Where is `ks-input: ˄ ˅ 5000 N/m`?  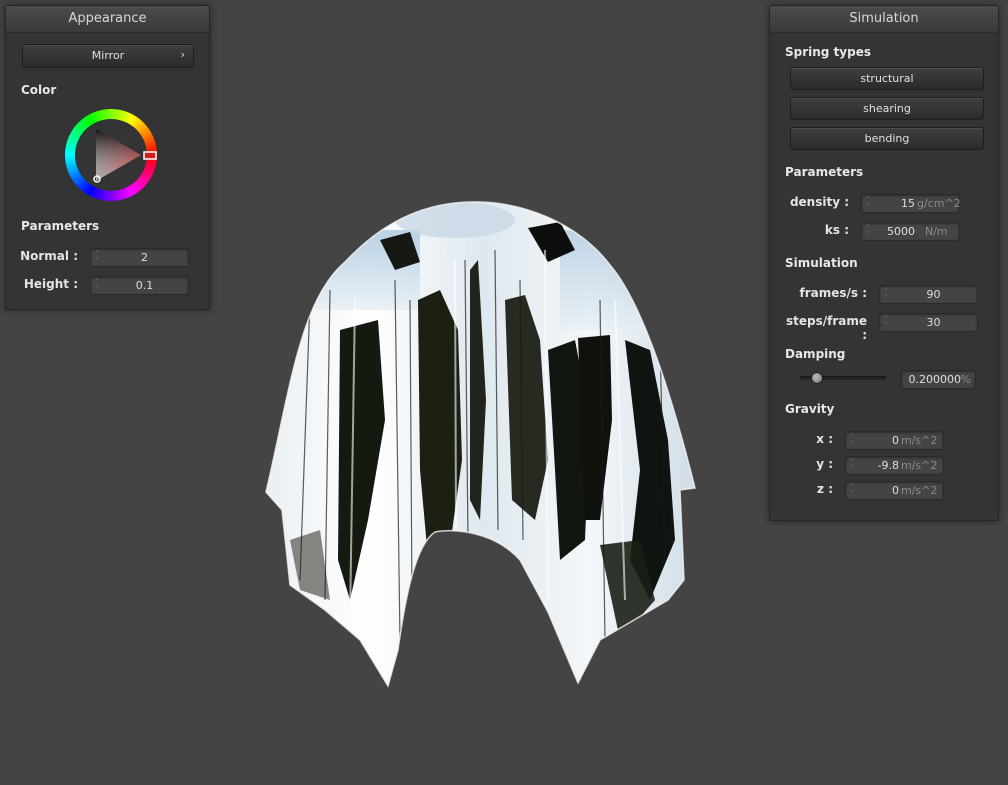
ks-input: ˄ ˅ 5000 N/m is located at coordinates (910, 231).